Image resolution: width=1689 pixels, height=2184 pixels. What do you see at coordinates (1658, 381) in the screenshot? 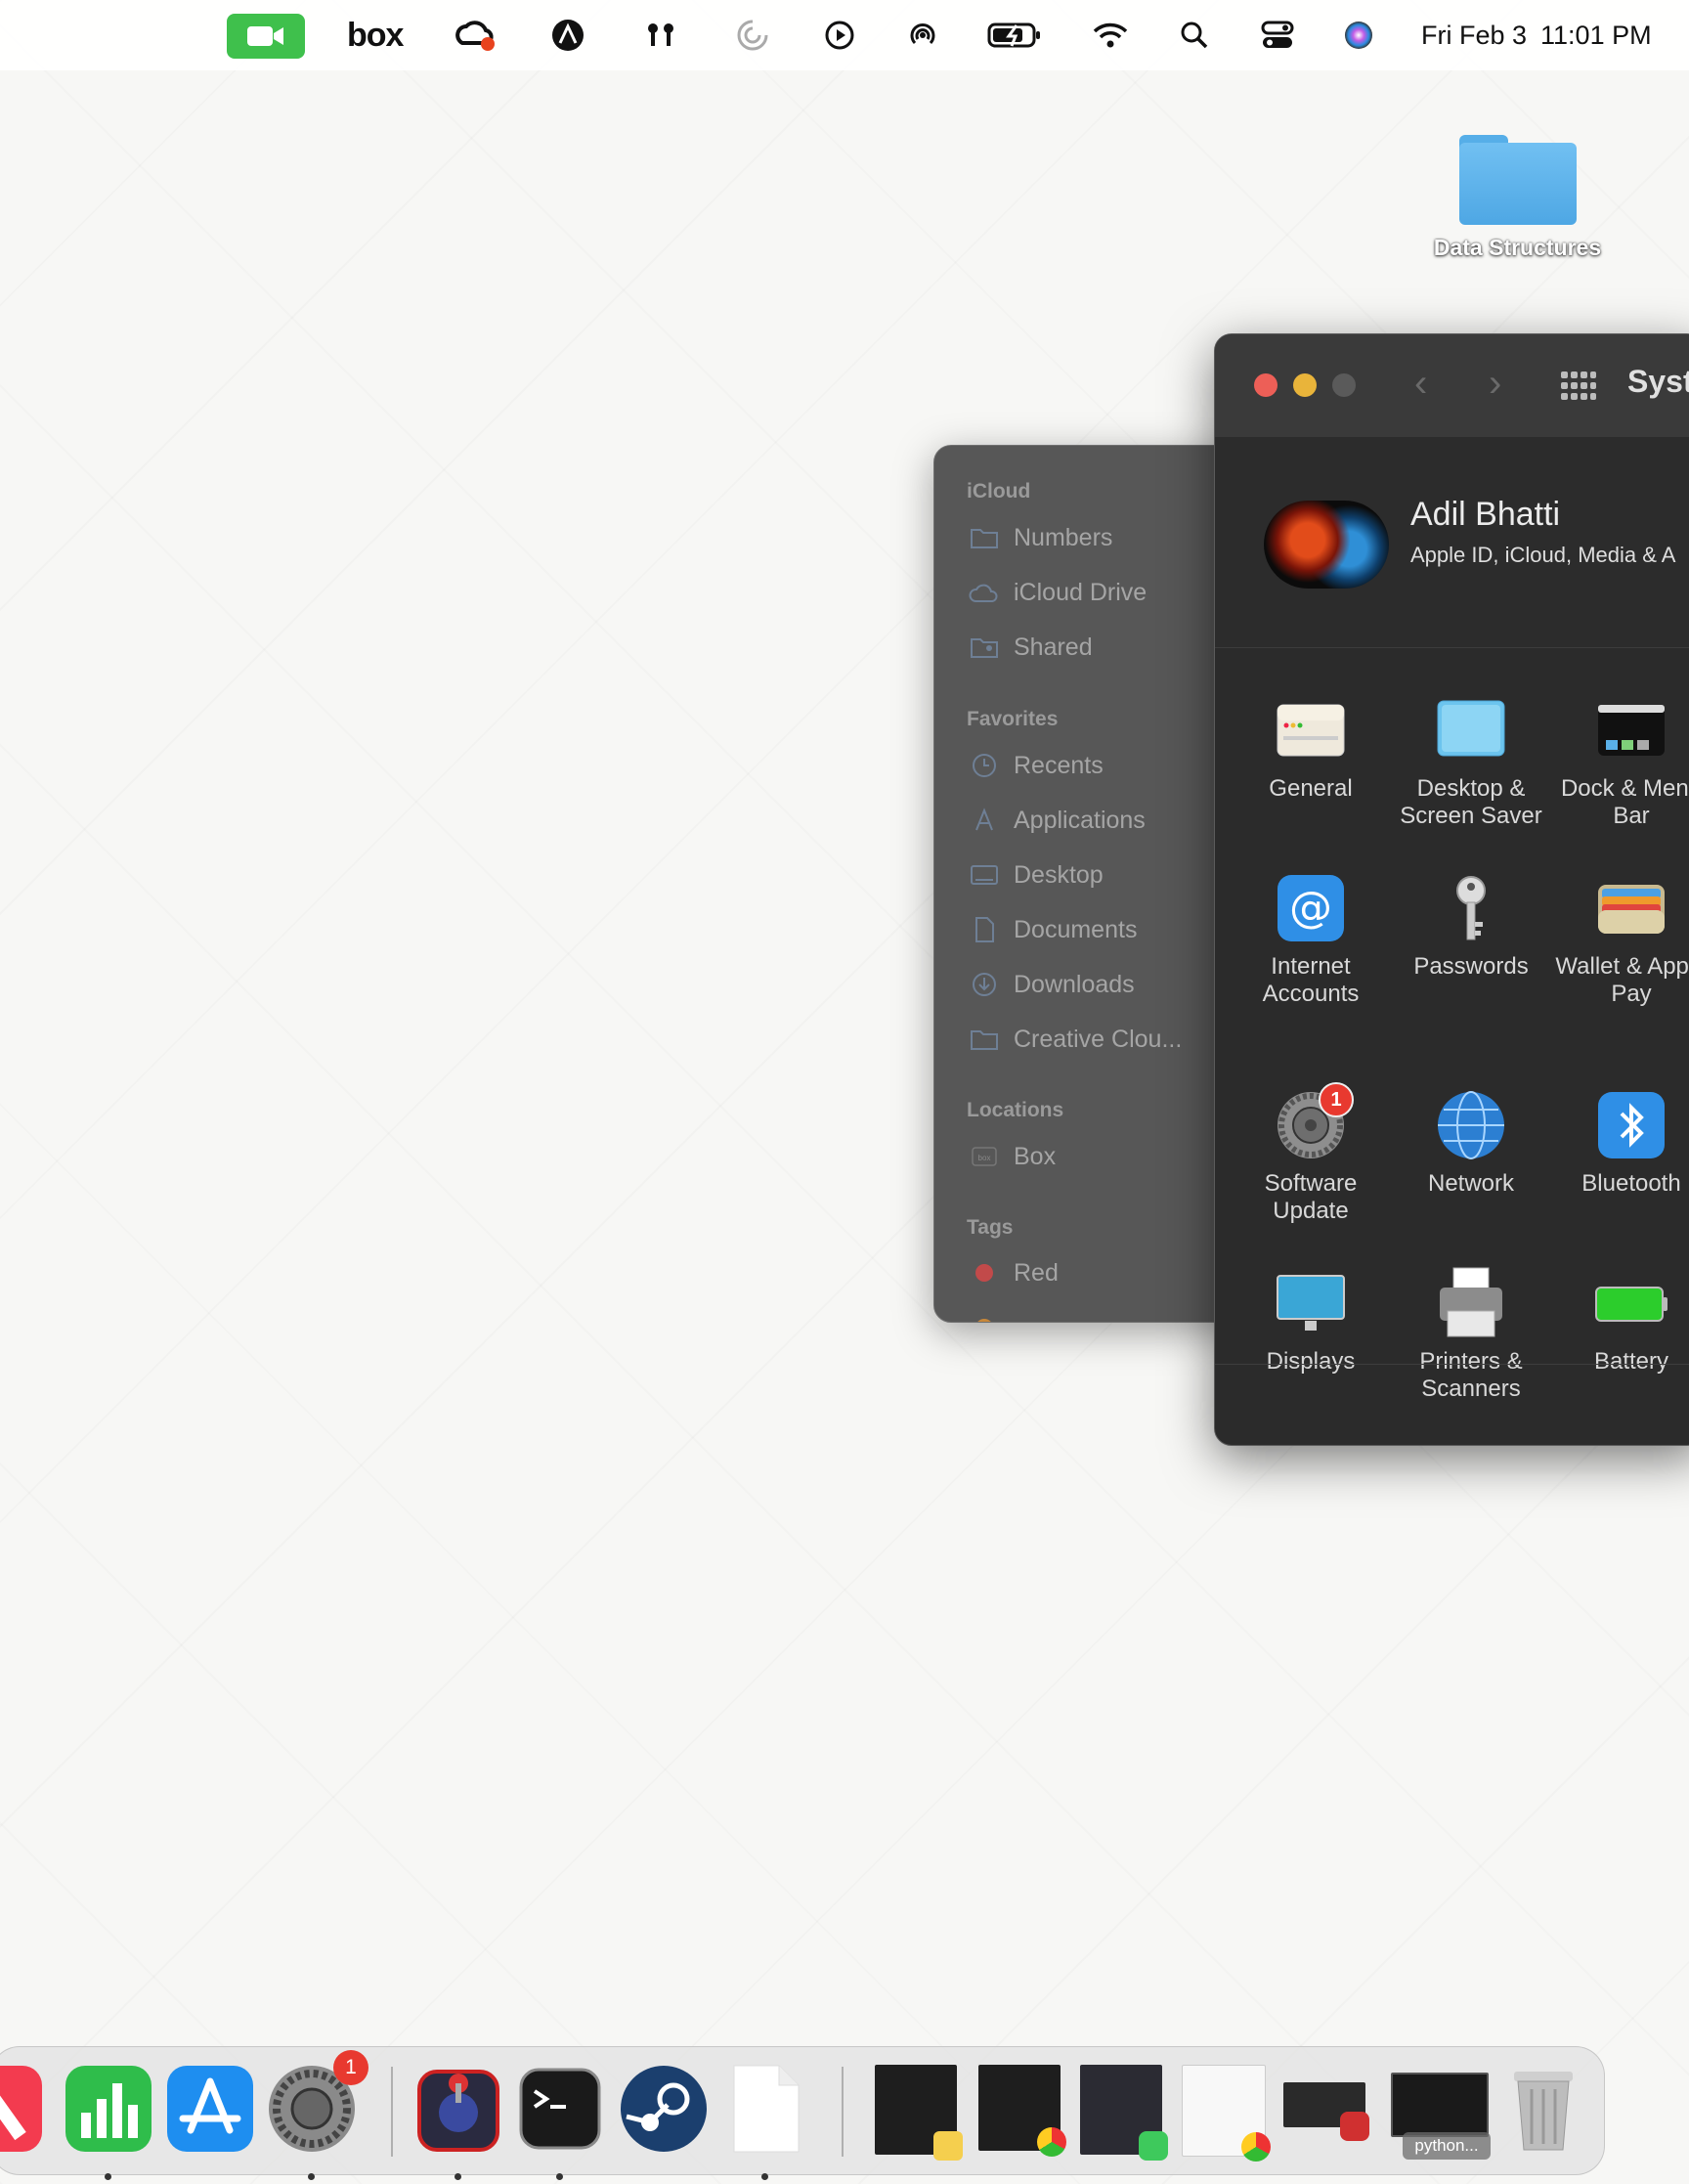
I see `window-title: Syst` at bounding box center [1658, 381].